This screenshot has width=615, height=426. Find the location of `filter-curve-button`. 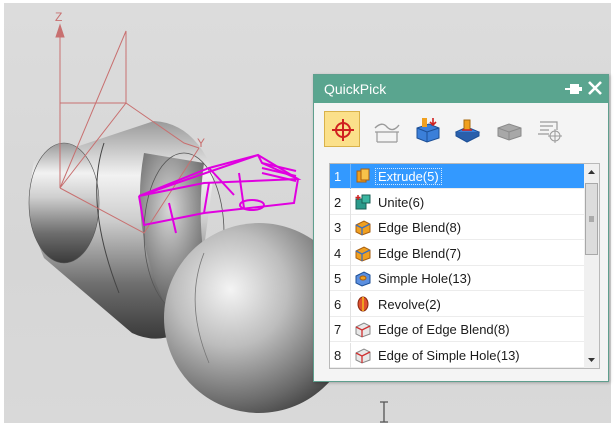

filter-curve-button is located at coordinates (386, 129).